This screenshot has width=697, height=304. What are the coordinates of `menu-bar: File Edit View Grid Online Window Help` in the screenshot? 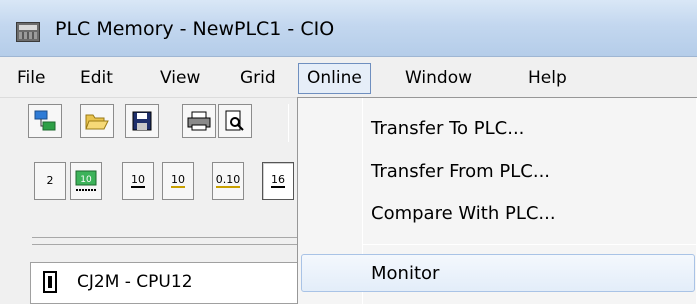 It's located at (348, 78).